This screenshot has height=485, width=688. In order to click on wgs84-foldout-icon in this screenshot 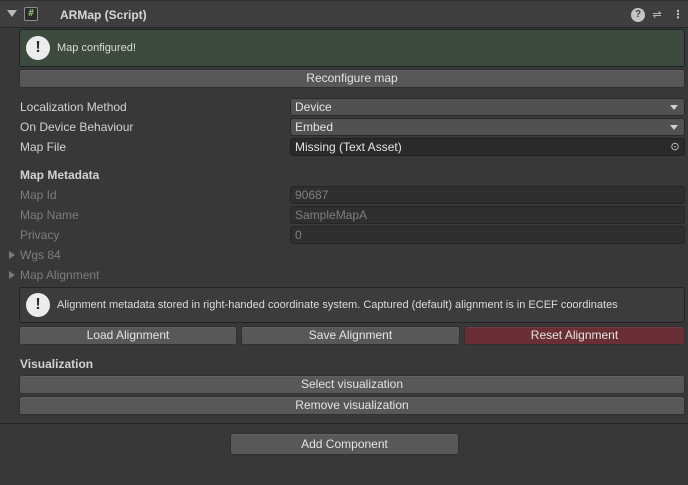, I will do `click(12, 255)`.